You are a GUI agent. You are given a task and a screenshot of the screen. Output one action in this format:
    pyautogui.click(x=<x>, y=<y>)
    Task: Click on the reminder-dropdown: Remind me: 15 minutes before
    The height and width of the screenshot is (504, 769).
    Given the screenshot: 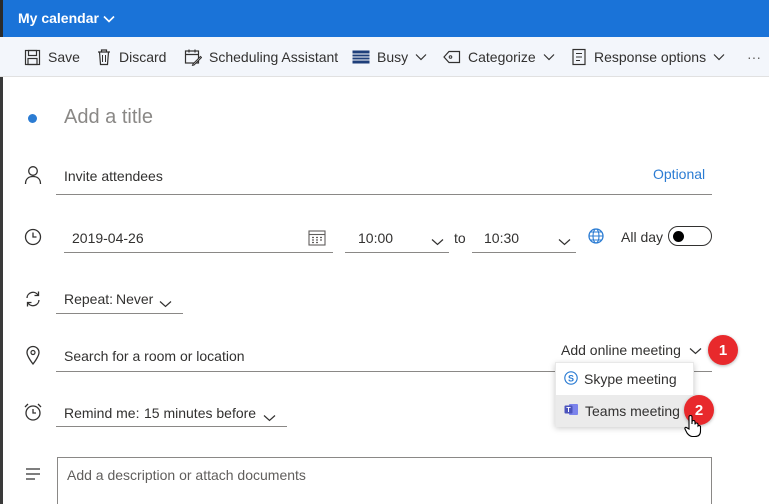 What is the action you would take?
    pyautogui.click(x=171, y=412)
    